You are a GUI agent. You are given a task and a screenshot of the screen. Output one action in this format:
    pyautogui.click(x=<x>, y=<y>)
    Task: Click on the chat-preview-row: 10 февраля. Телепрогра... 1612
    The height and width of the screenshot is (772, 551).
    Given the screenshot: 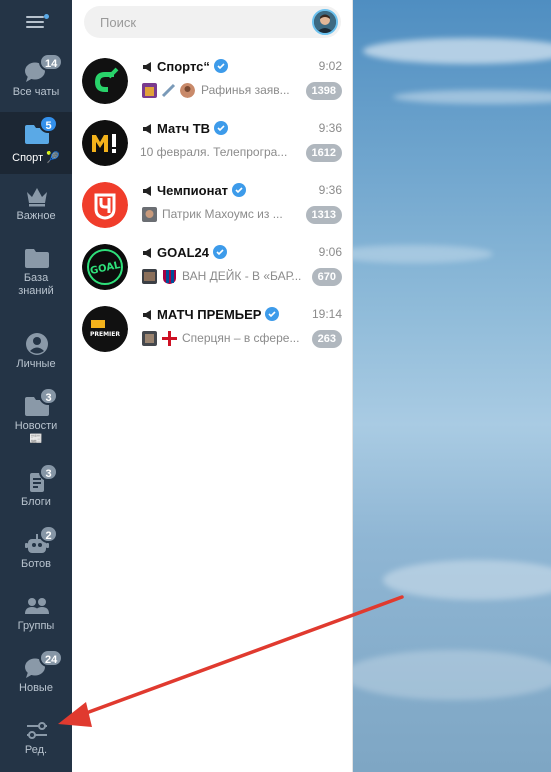 What is the action you would take?
    pyautogui.click(x=241, y=153)
    